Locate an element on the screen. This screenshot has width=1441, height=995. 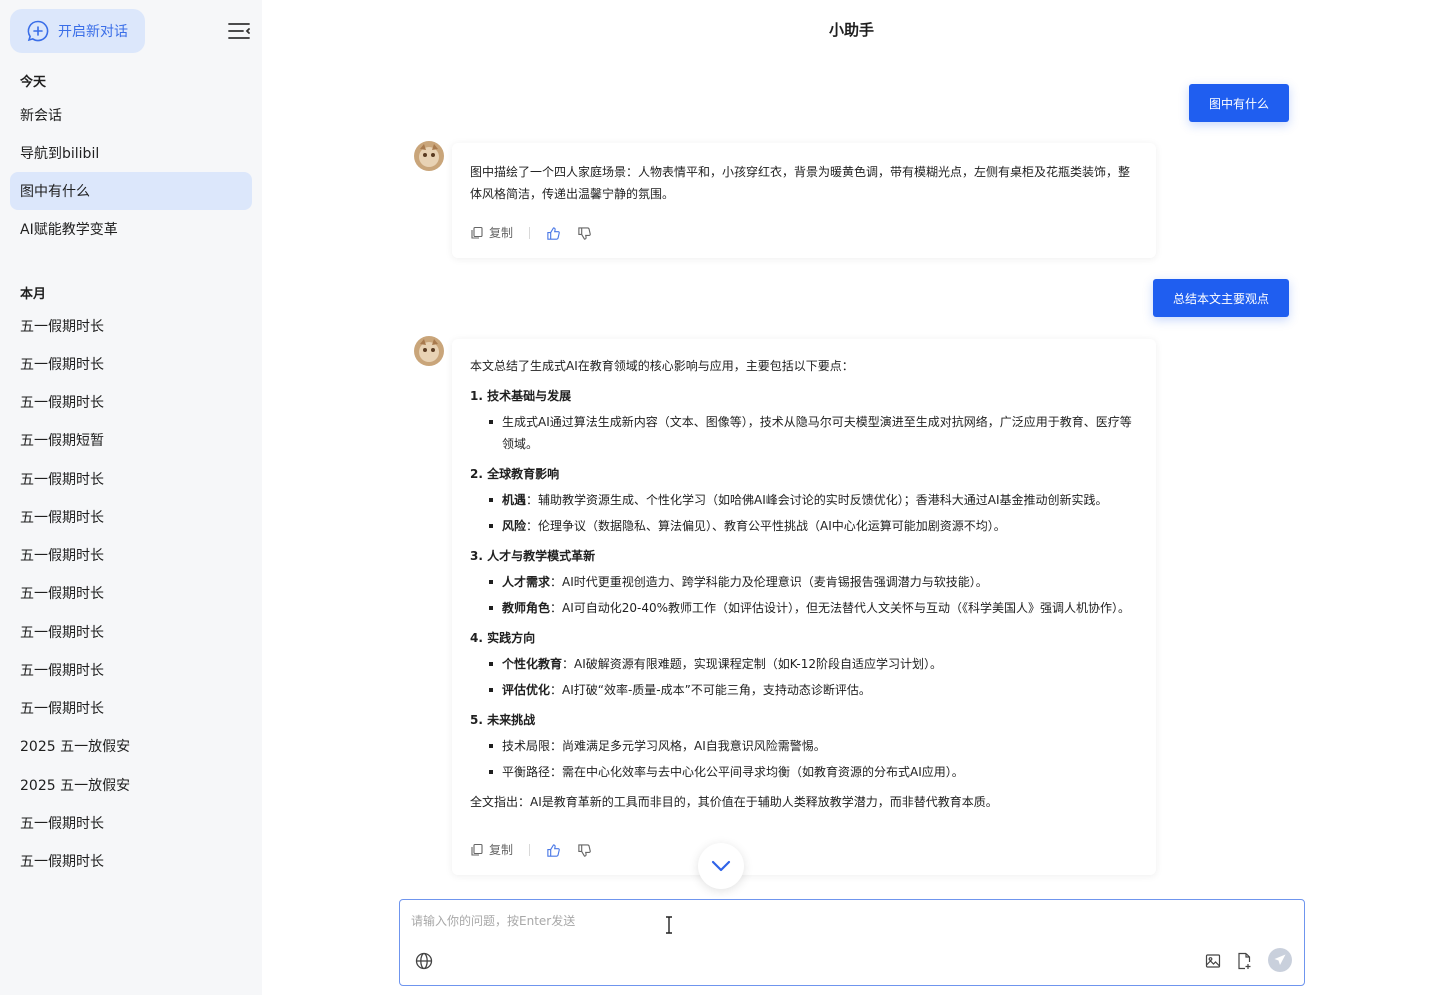
summary-heading: 1. 技术基础与发展 is located at coordinates (521, 396).